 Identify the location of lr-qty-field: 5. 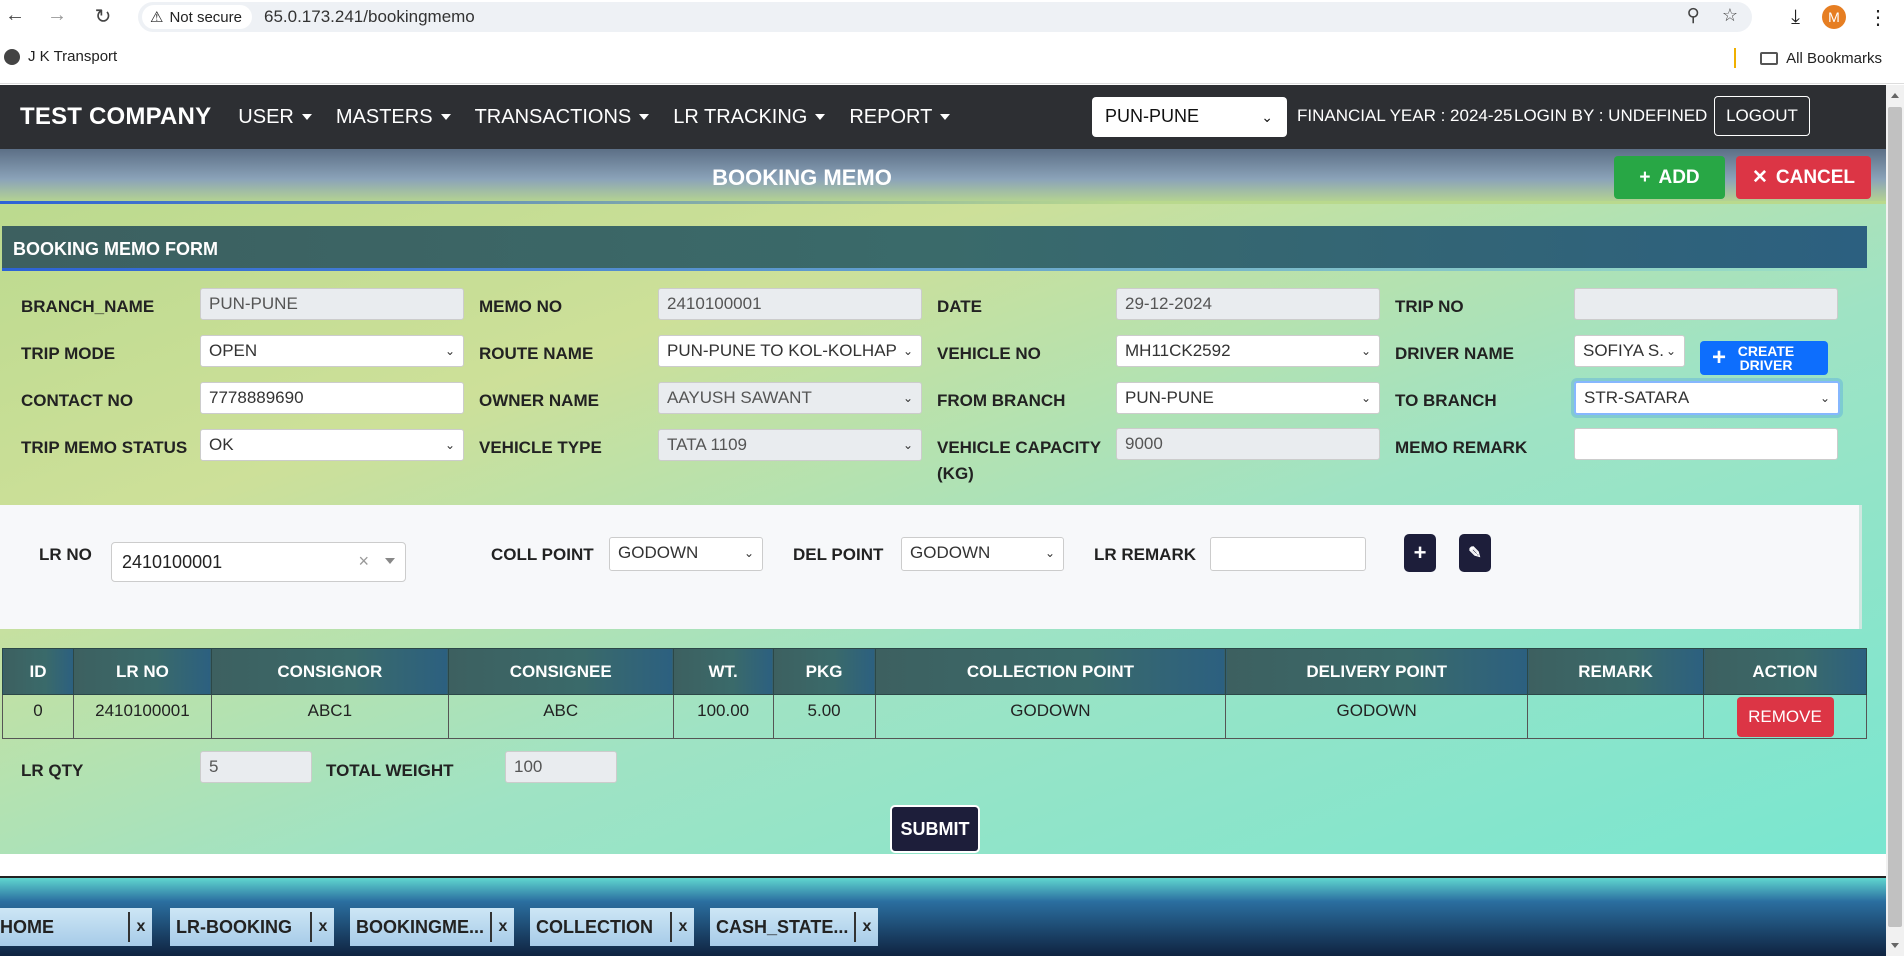
(256, 767).